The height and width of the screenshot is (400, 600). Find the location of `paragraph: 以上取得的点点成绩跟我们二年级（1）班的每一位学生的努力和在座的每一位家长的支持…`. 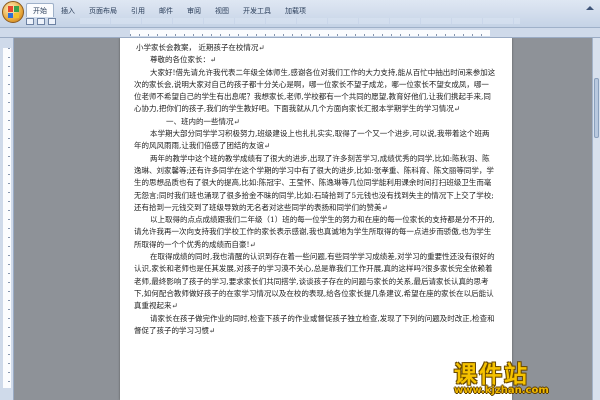

paragraph: 以上取得的点点成绩跟我们二年级（1）班的每一位学生的努力和在座的每一位家长的支持… is located at coordinates (314, 232).